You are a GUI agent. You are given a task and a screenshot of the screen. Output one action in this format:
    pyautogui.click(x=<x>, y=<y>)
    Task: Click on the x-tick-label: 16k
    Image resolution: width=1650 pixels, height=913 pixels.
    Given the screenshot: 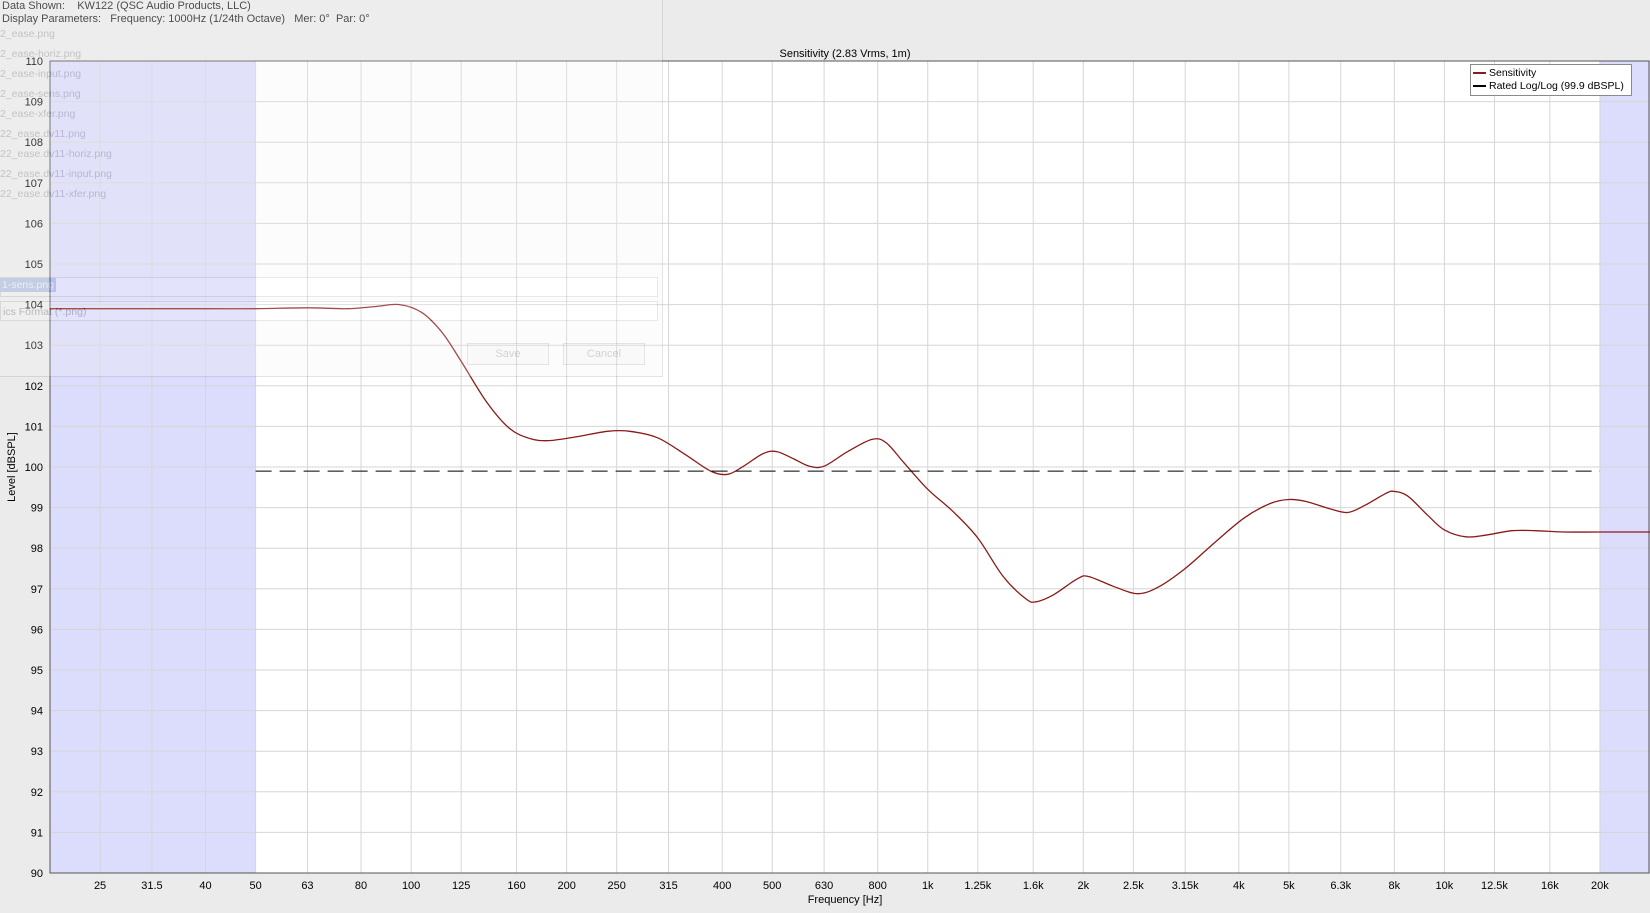 What is the action you would take?
    pyautogui.click(x=1550, y=886)
    